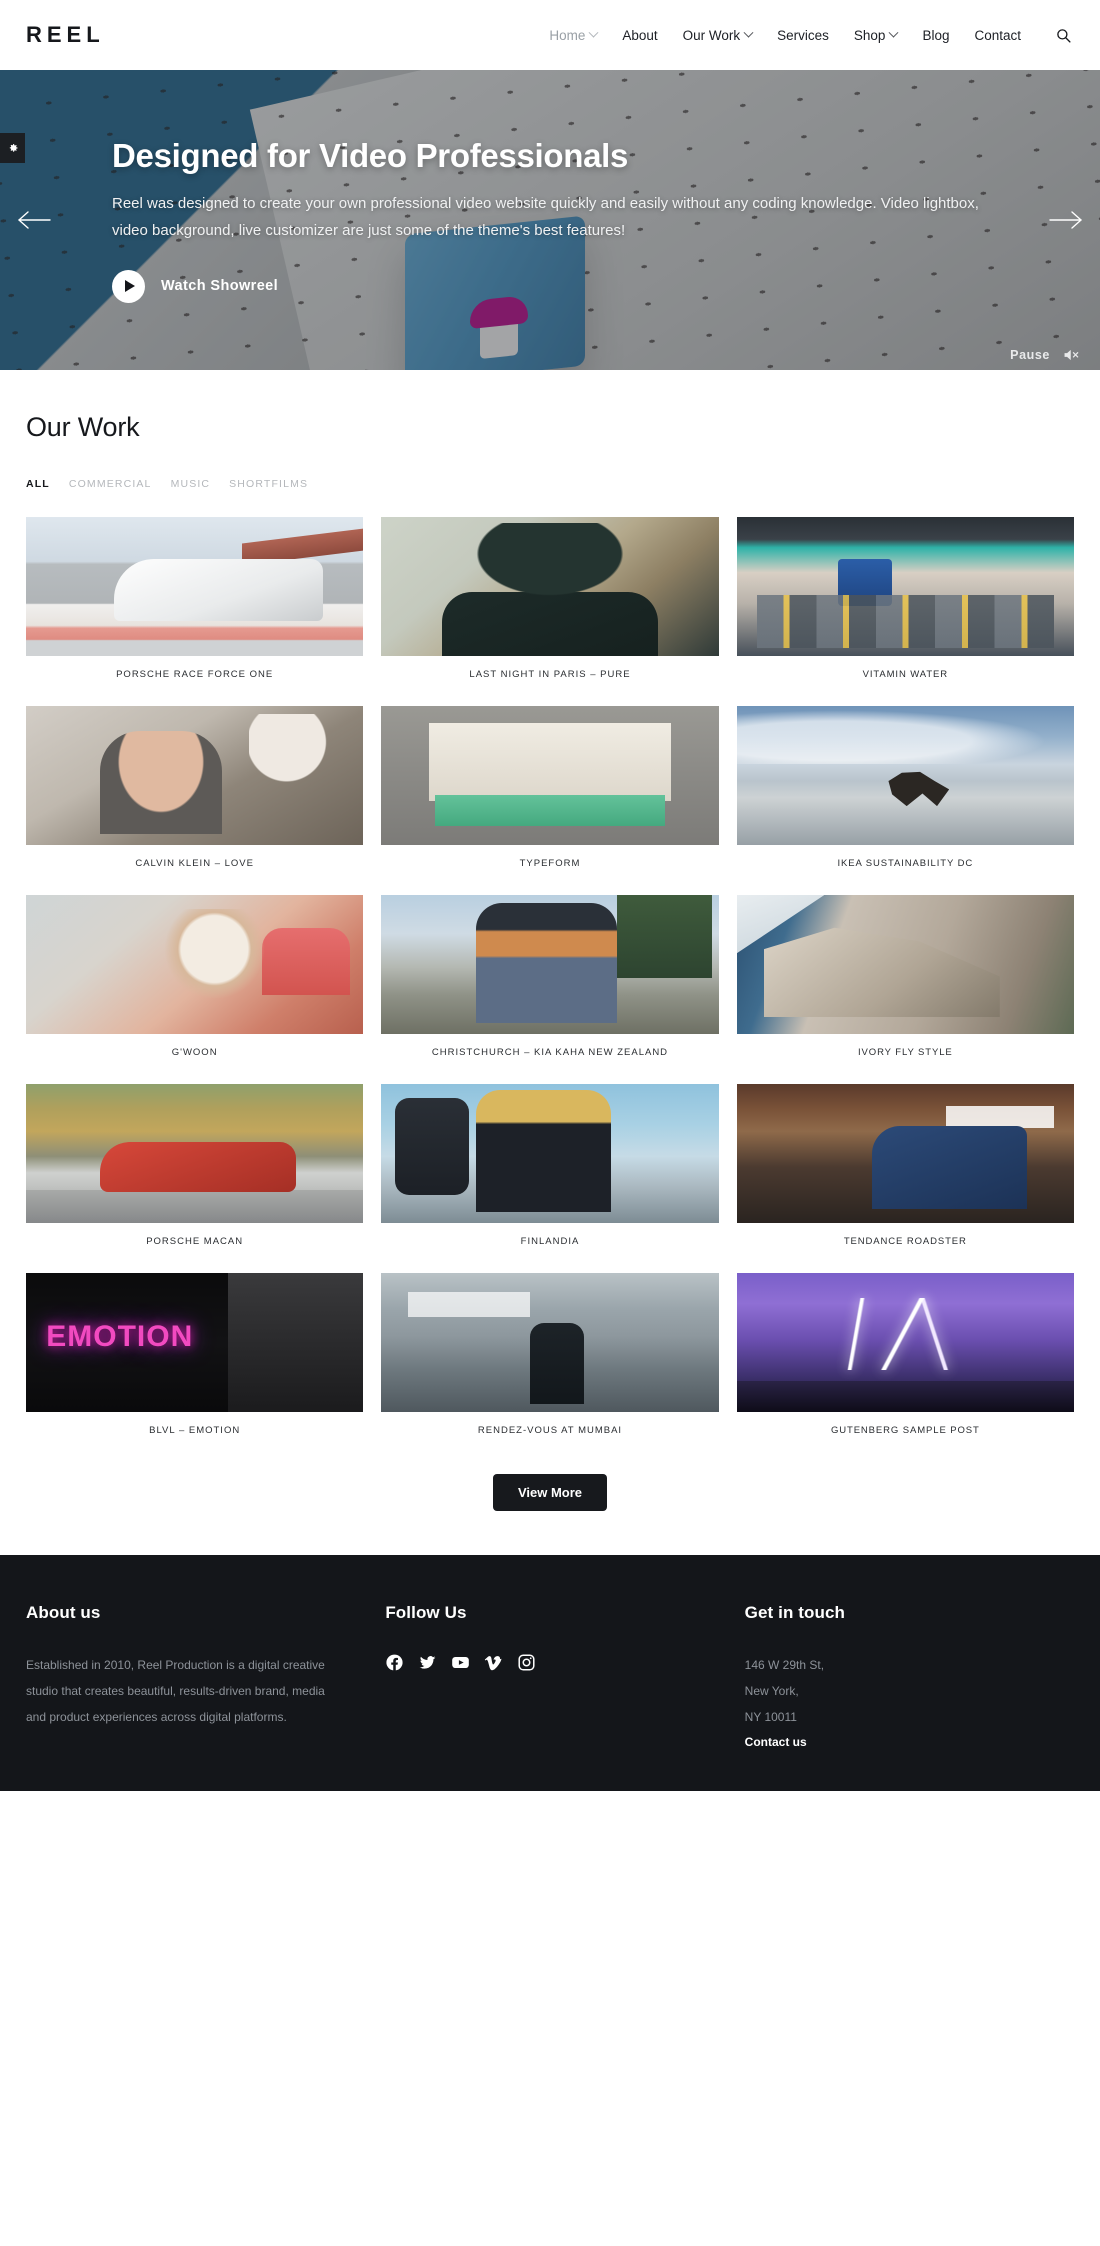  What do you see at coordinates (65, 35) in the screenshot?
I see `brand-logo: REEL` at bounding box center [65, 35].